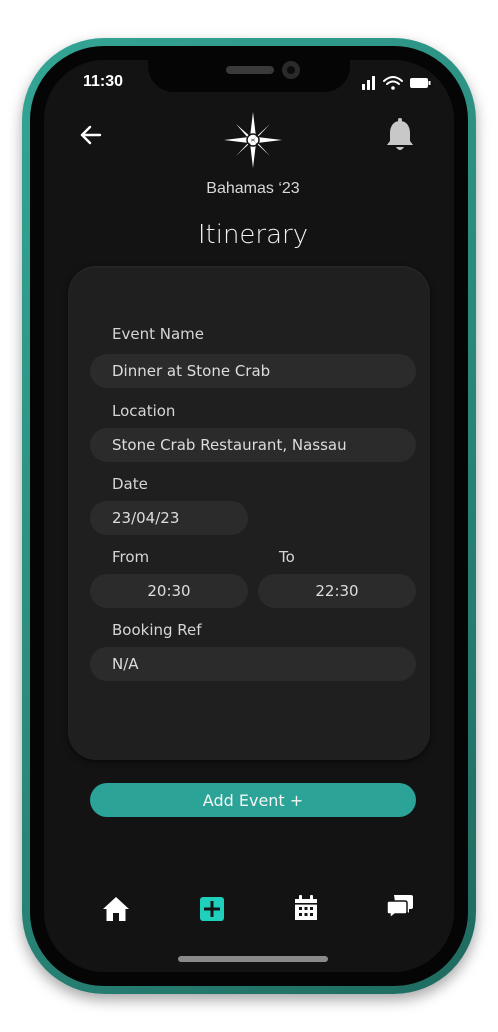 This screenshot has width=498, height=1032. Describe the element at coordinates (130, 484) in the screenshot. I see `date-label: Date` at that location.